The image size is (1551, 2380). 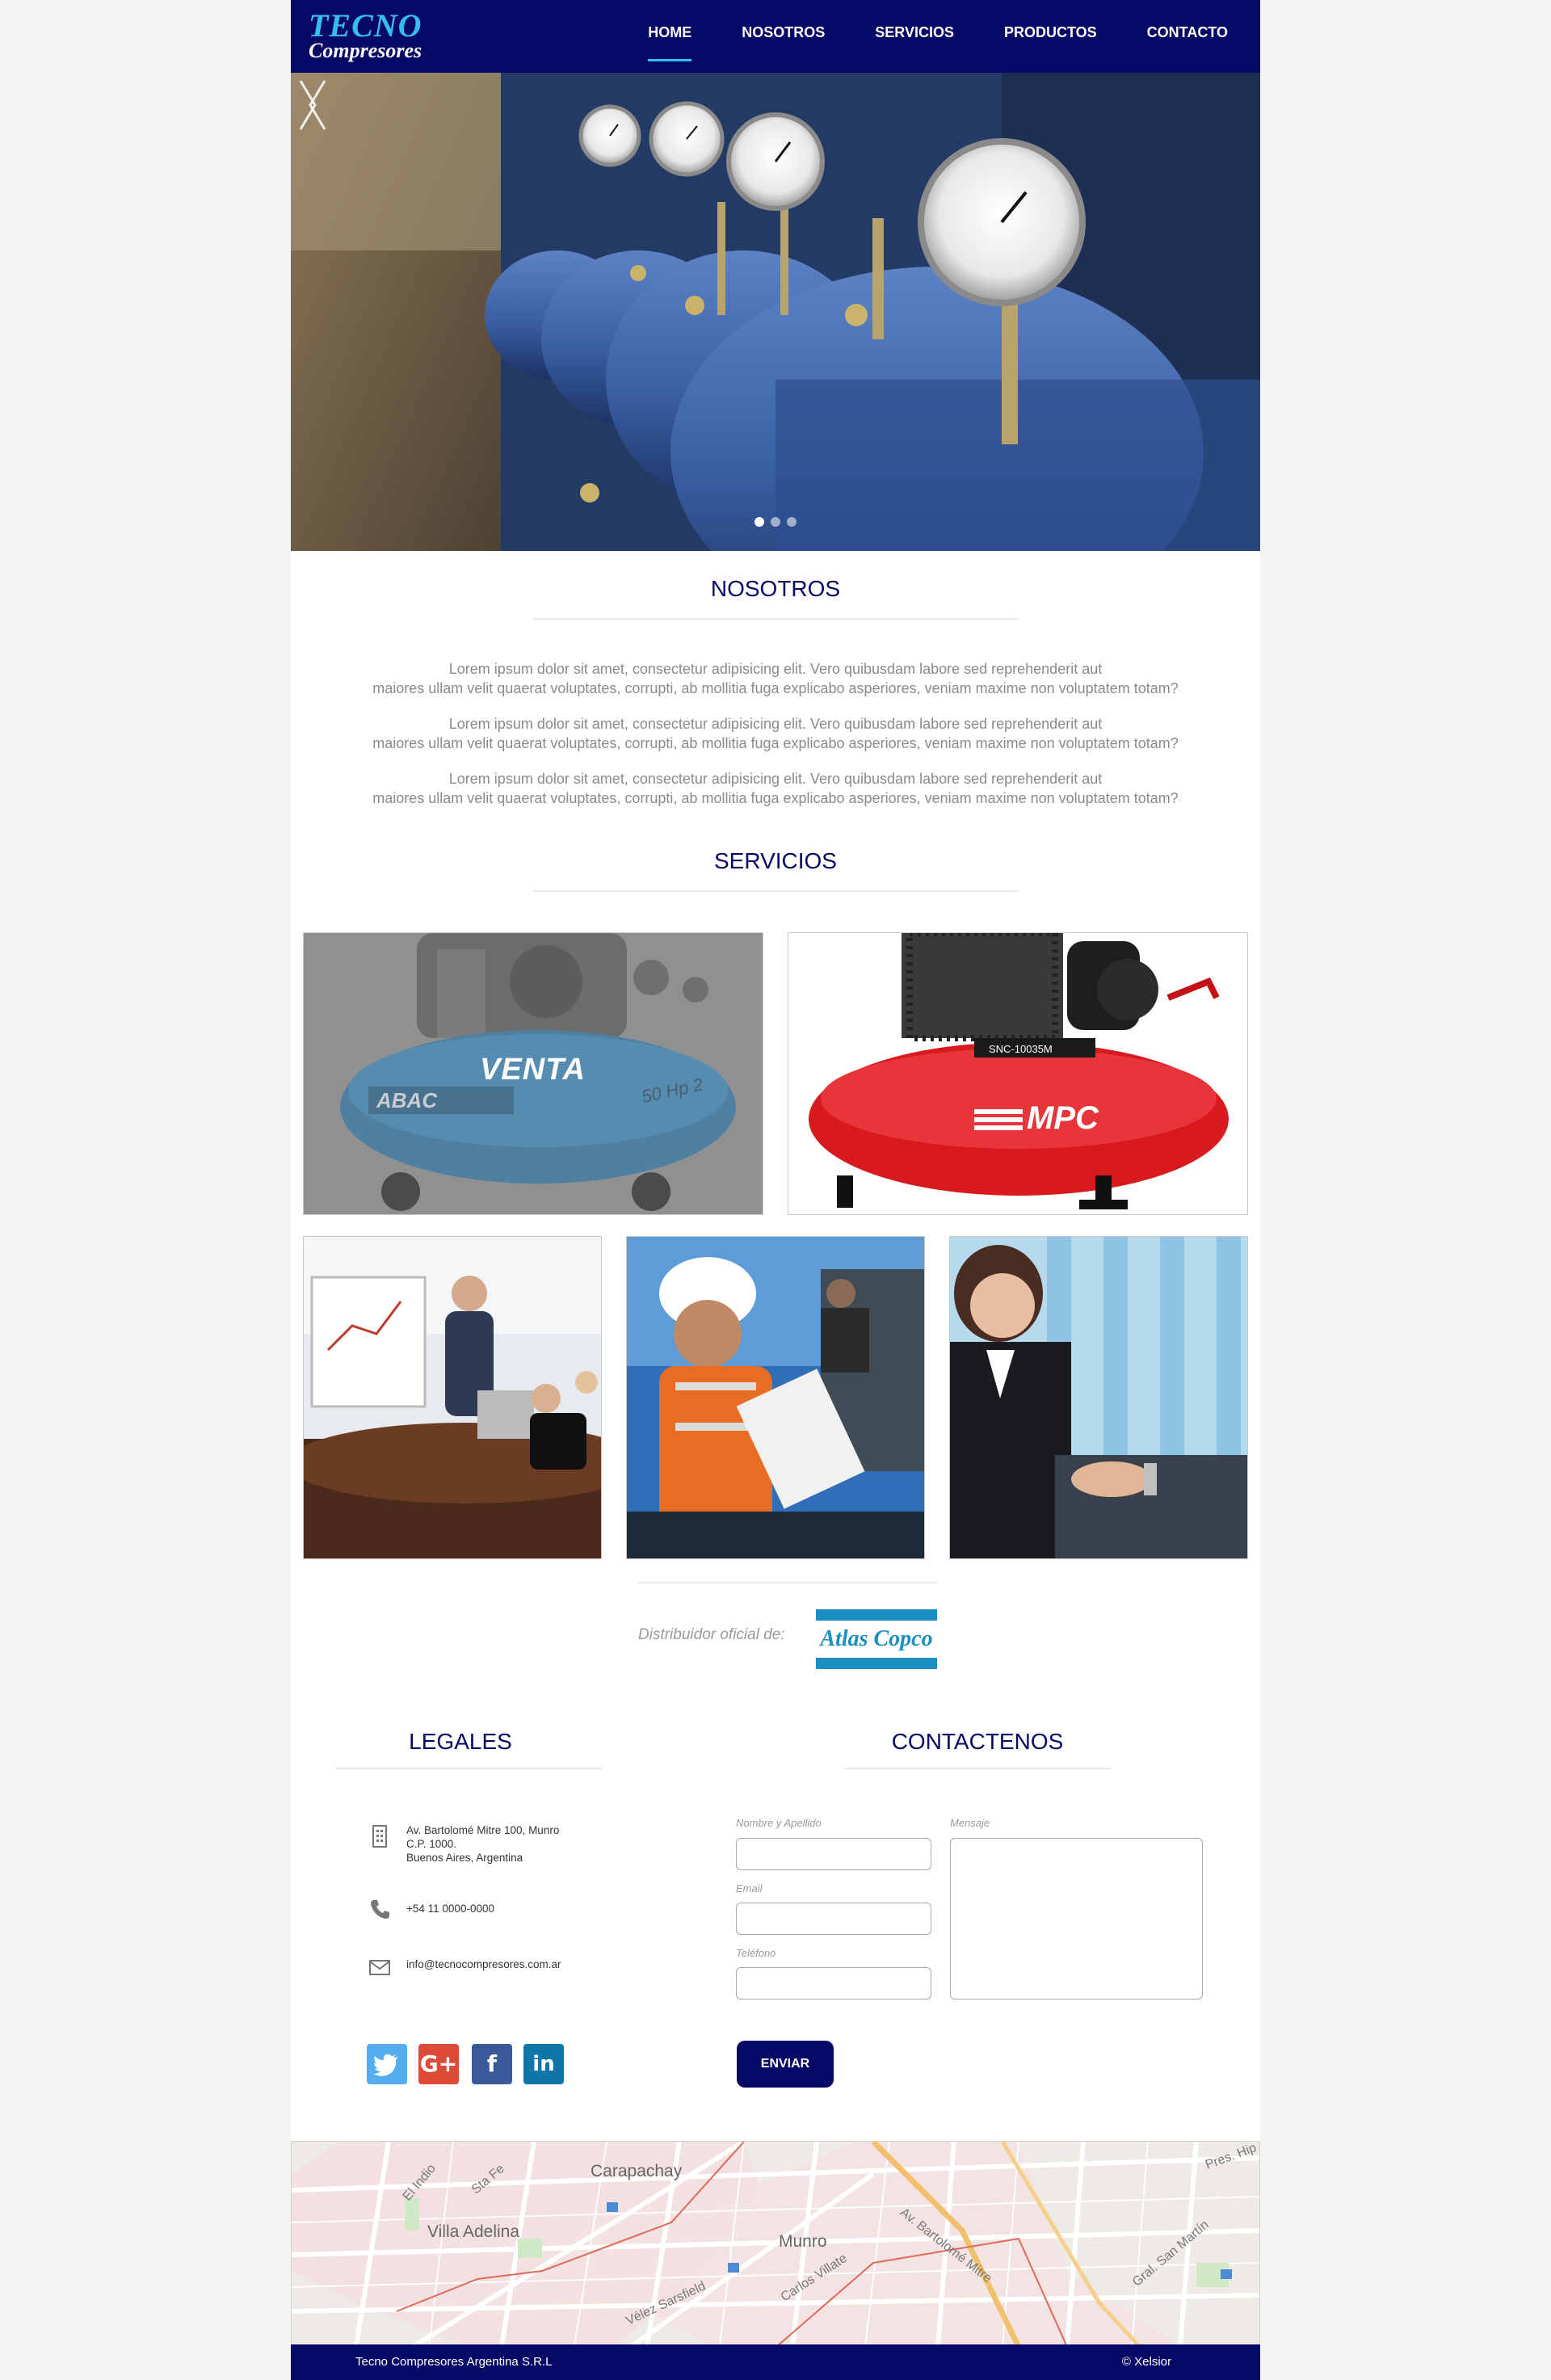 What do you see at coordinates (484, 1964) in the screenshot?
I see `email-text: info@tecnocompresores.com.ar` at bounding box center [484, 1964].